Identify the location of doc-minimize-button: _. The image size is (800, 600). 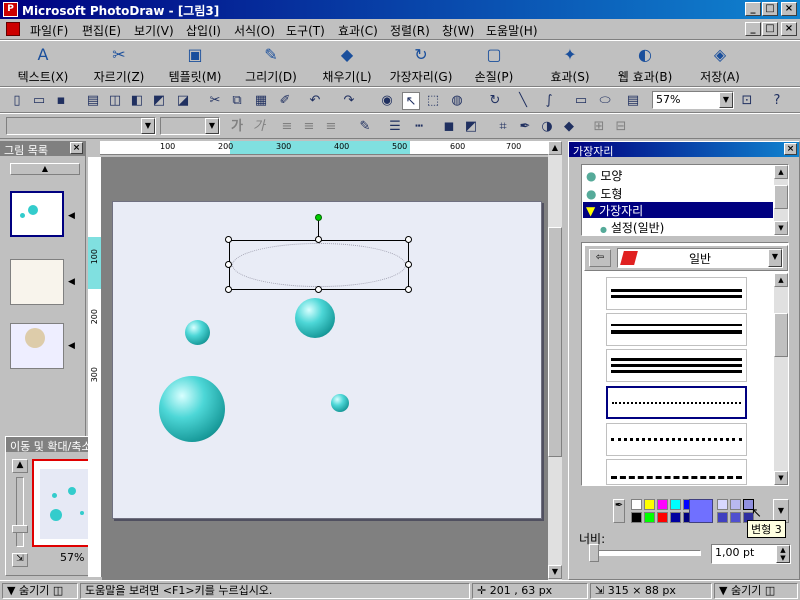
(753, 29).